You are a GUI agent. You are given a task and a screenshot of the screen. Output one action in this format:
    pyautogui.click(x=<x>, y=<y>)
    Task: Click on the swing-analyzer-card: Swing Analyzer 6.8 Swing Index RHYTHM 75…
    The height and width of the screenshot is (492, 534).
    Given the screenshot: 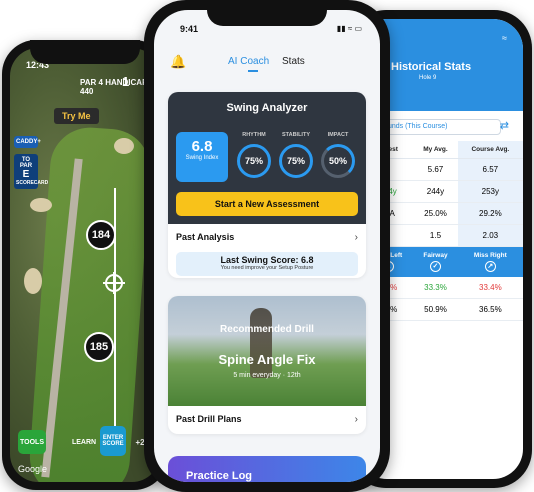 What is the action you would take?
    pyautogui.click(x=267, y=185)
    